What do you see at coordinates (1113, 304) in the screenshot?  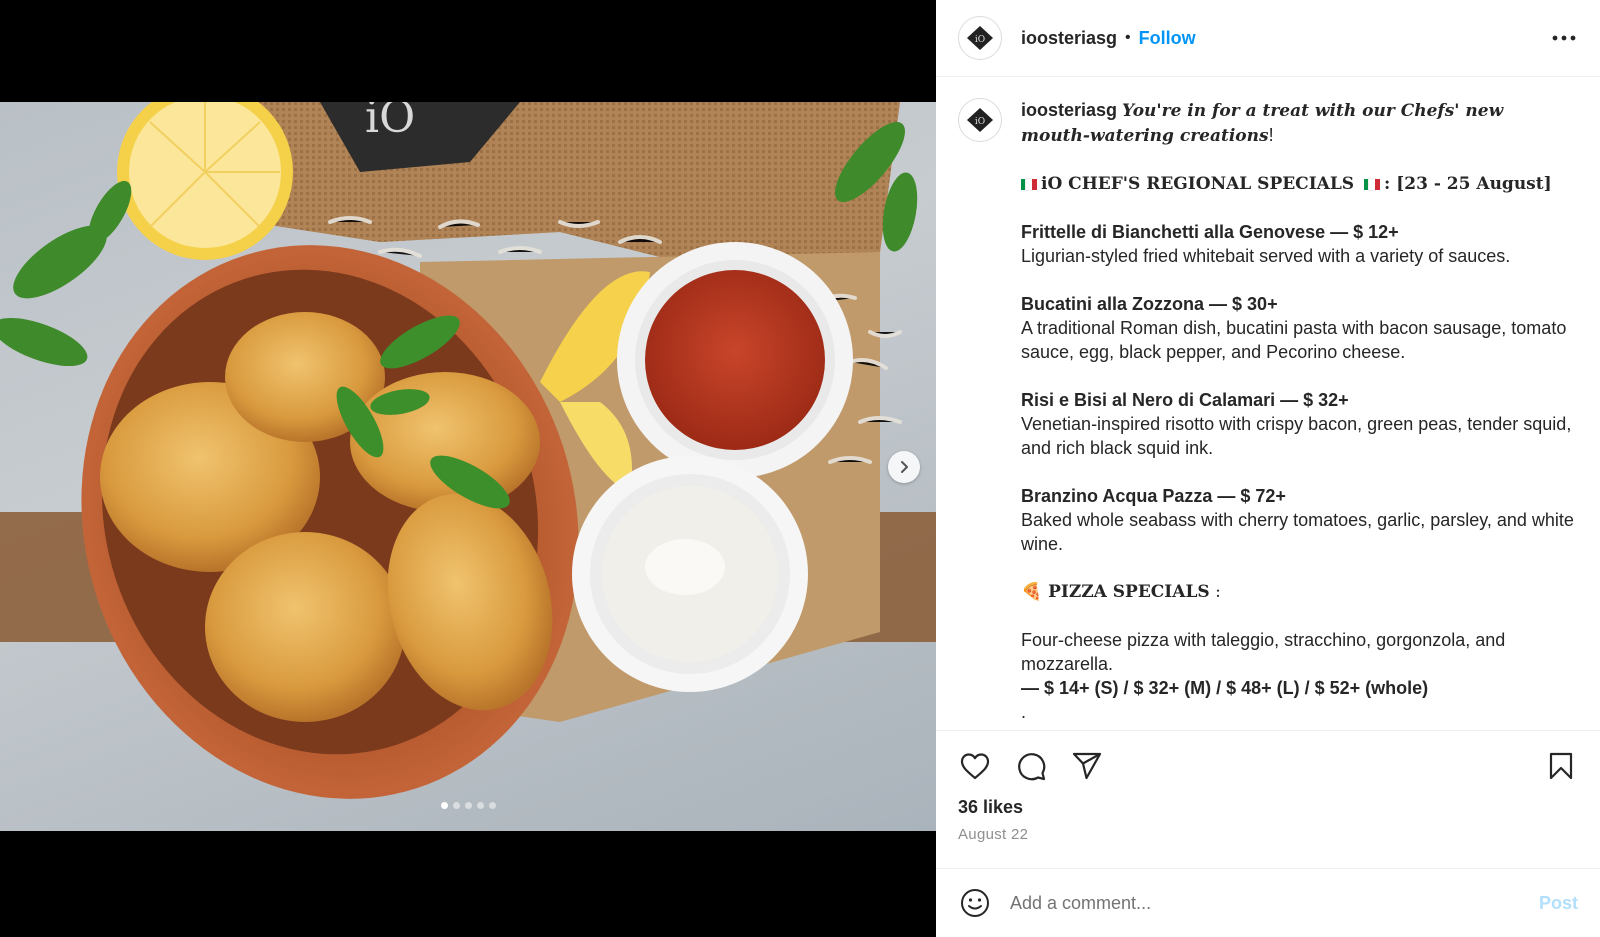 I see `dish-name: Bucatini alla Zozzona` at bounding box center [1113, 304].